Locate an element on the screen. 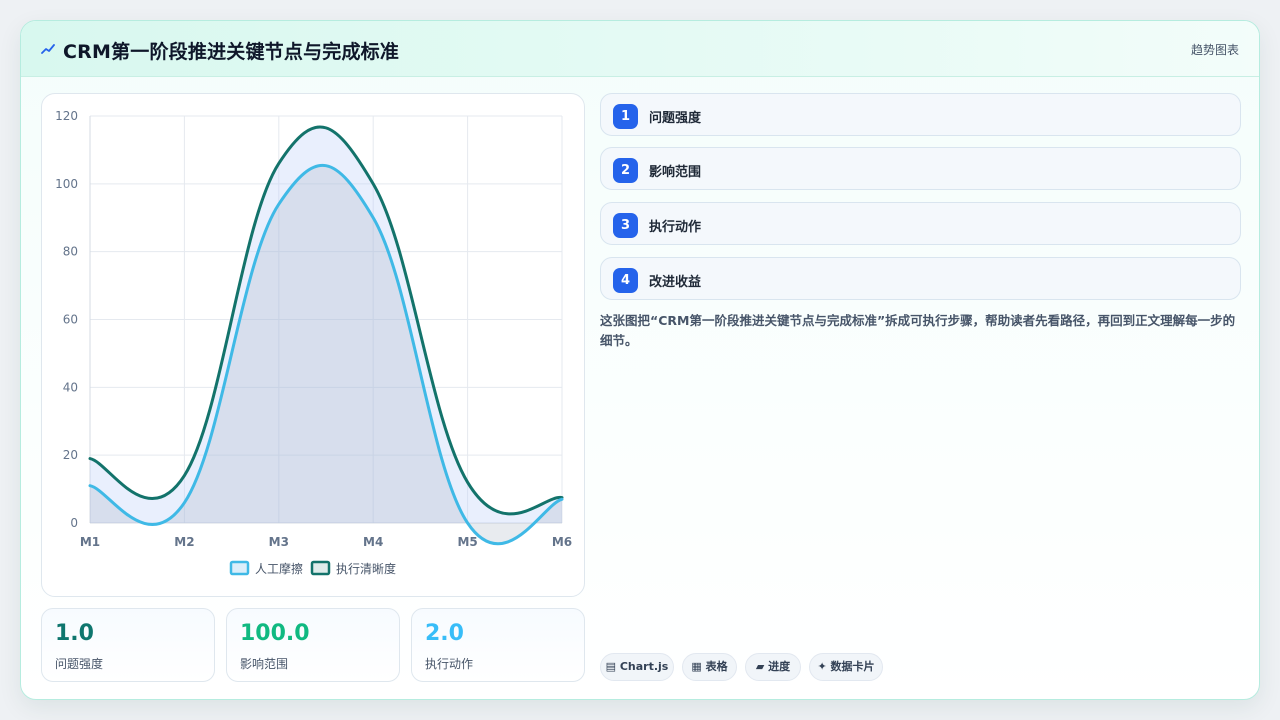  y-tick-label: 60 is located at coordinates (70, 320).